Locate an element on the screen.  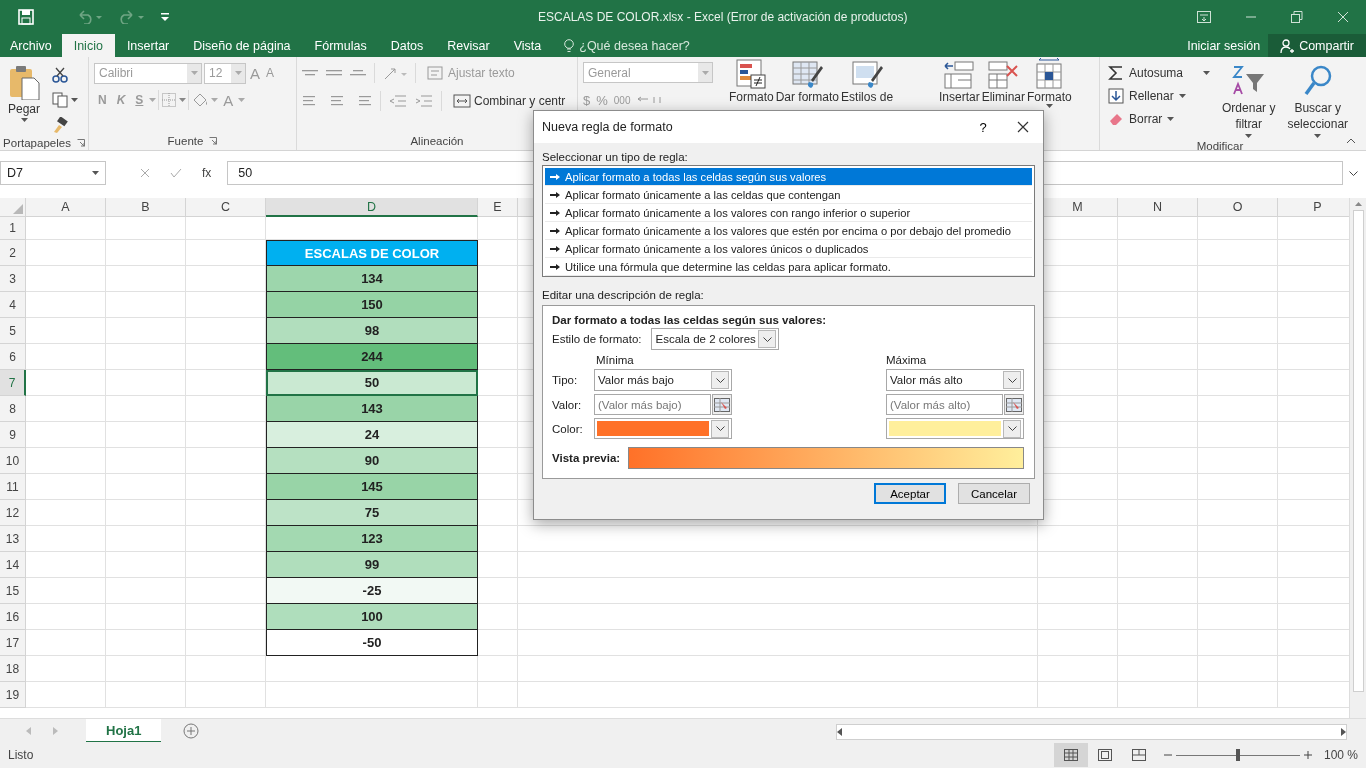
type-select: Valor más alto is located at coordinates (955, 380).